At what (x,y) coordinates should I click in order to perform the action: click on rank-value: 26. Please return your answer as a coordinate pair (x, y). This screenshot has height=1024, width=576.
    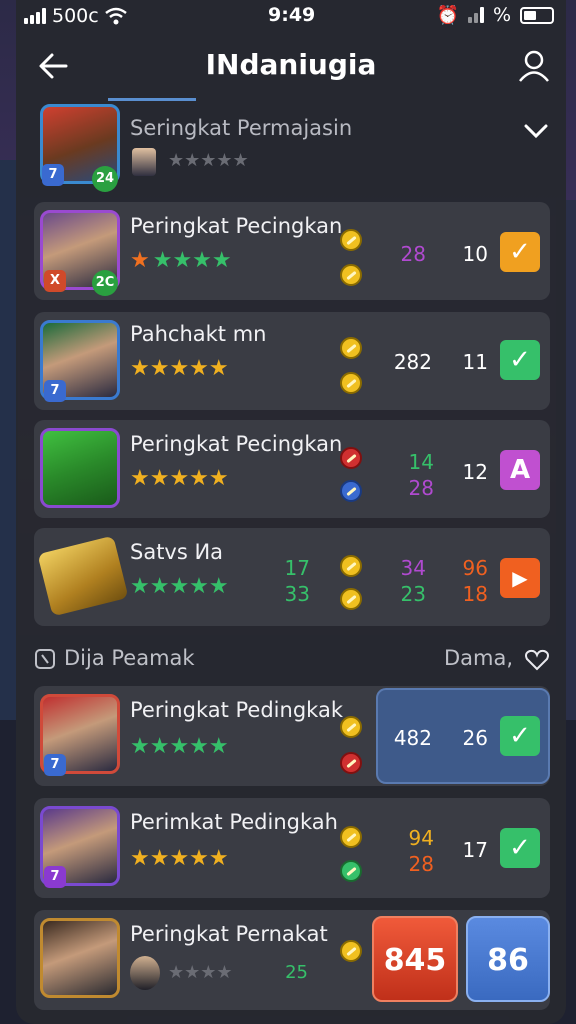
    Looking at the image, I should click on (475, 738).